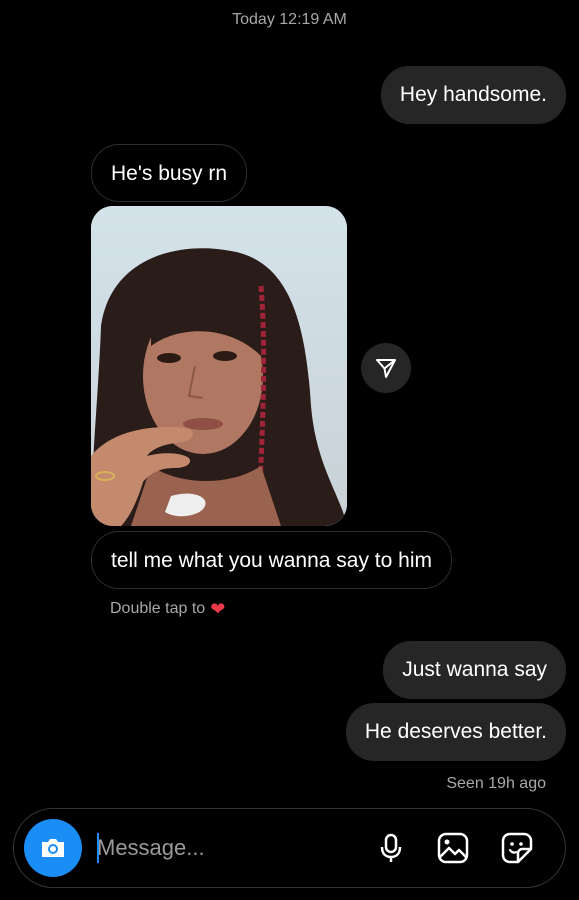  What do you see at coordinates (455, 732) in the screenshot?
I see `message-bubble-sent: He deserves better.` at bounding box center [455, 732].